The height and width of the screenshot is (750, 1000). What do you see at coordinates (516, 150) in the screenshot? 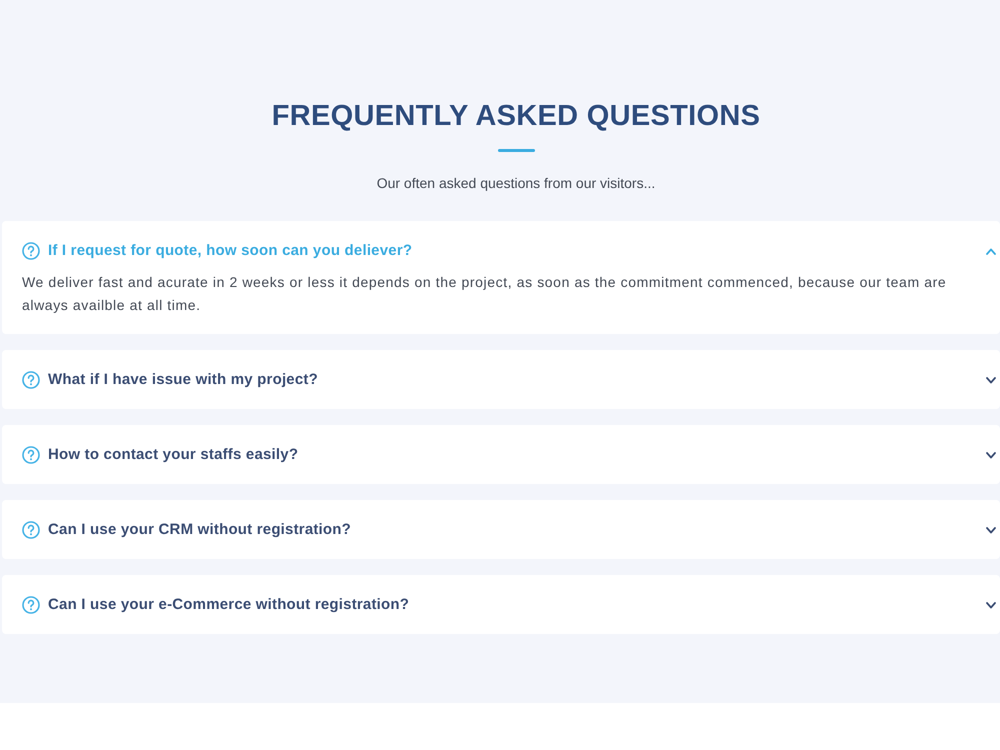
I see `title-underline` at bounding box center [516, 150].